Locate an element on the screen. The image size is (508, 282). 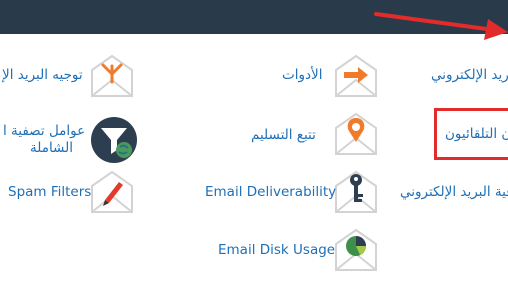
pin-envelope-icon is located at coordinates (356, 134).